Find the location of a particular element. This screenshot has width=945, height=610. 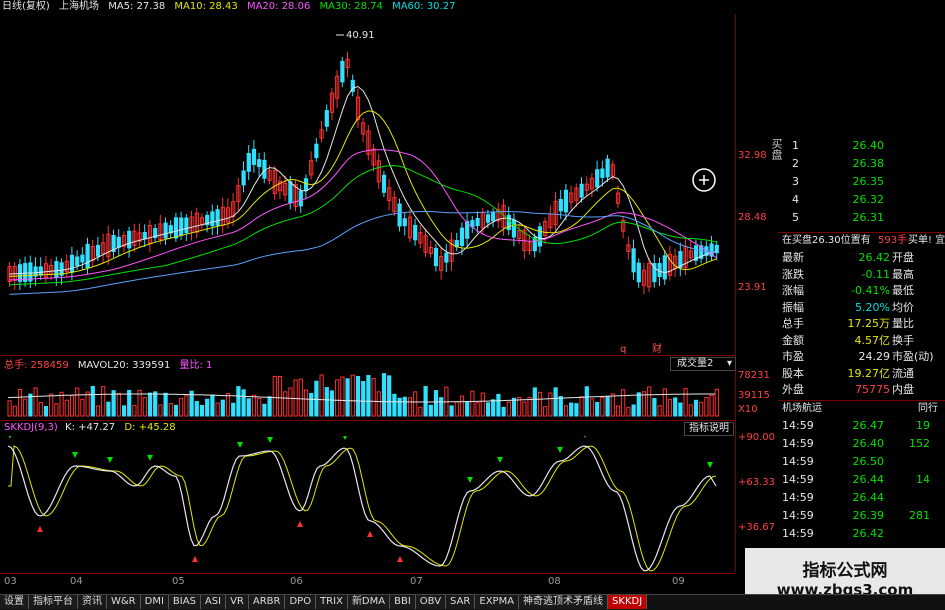

kdj-axis-label: +36.67 is located at coordinates (757, 527).